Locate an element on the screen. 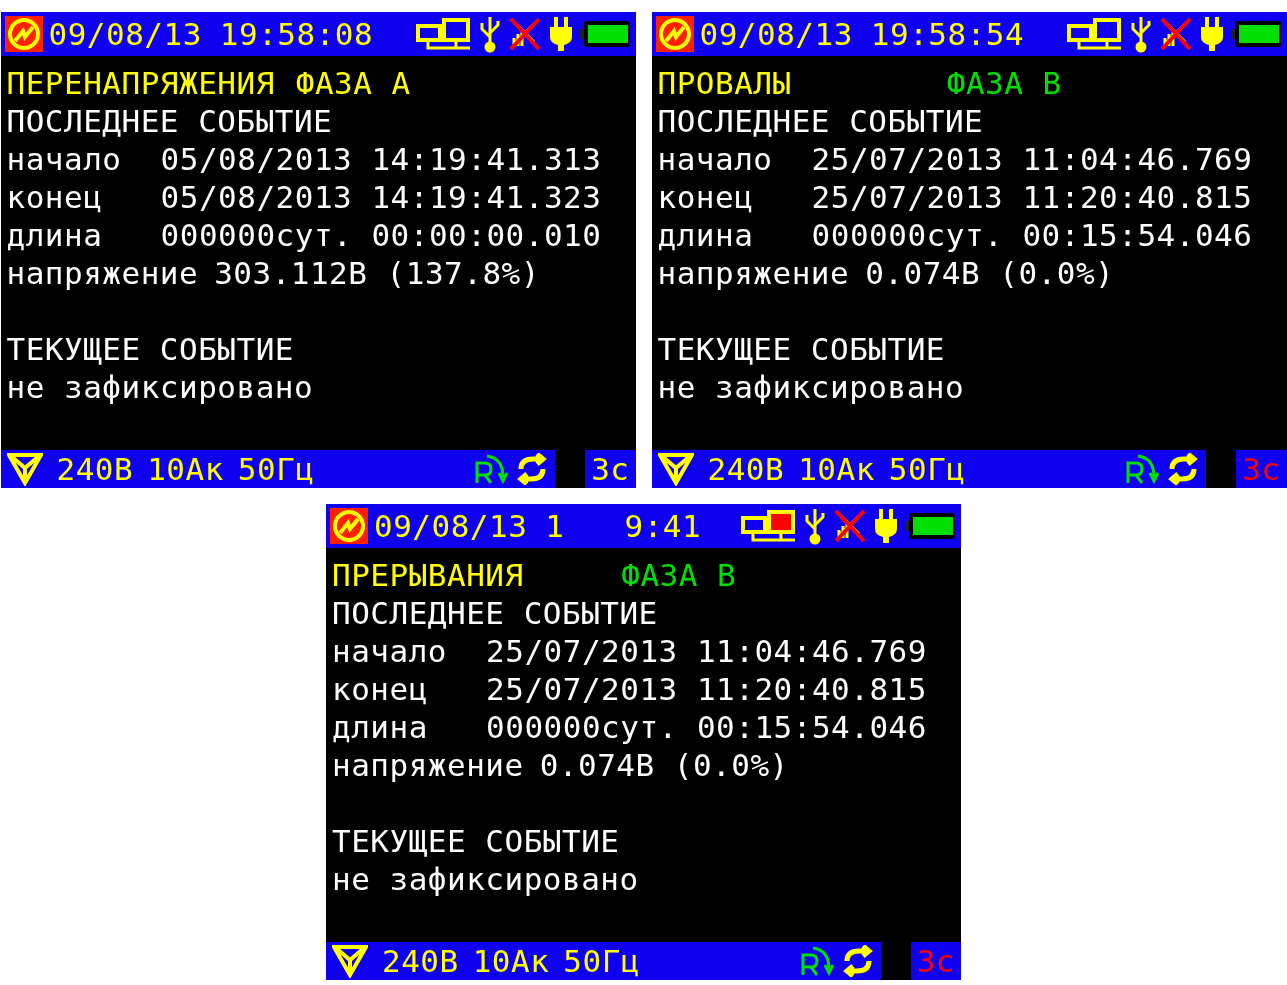 The width and height of the screenshot is (1287, 985). field-value: 303.112В (137.8%) is located at coordinates (377, 273).